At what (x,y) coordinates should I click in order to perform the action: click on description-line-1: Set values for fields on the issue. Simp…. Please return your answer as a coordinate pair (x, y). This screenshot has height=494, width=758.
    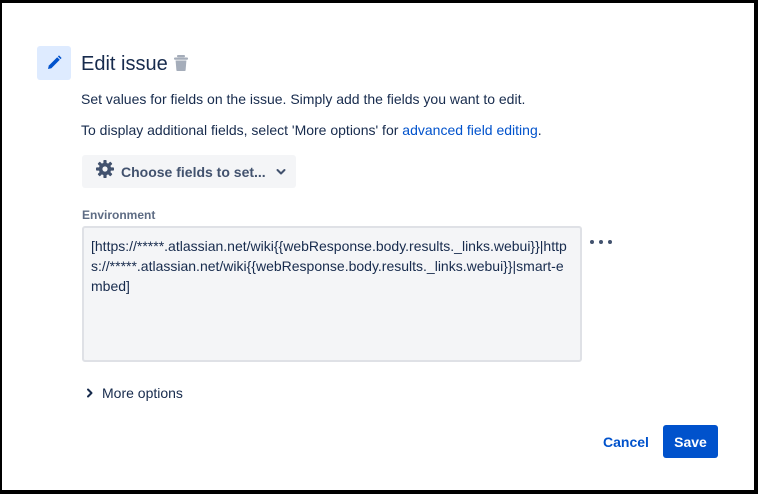
    Looking at the image, I should click on (303, 99).